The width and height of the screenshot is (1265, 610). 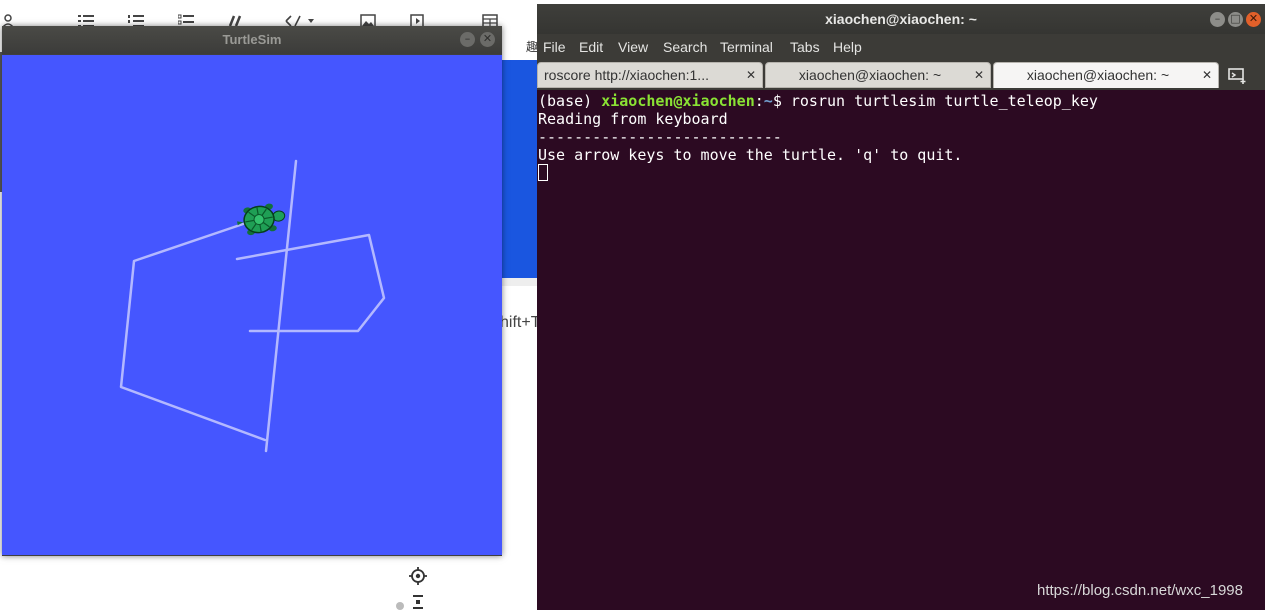 I want to click on background-blue-panel, so click(x=520, y=169).